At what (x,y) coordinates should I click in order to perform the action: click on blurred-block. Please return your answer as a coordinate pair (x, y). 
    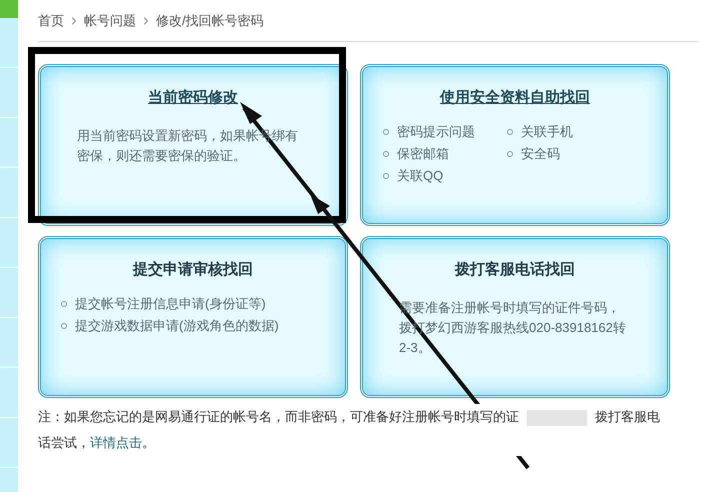
    Looking at the image, I should click on (557, 418).